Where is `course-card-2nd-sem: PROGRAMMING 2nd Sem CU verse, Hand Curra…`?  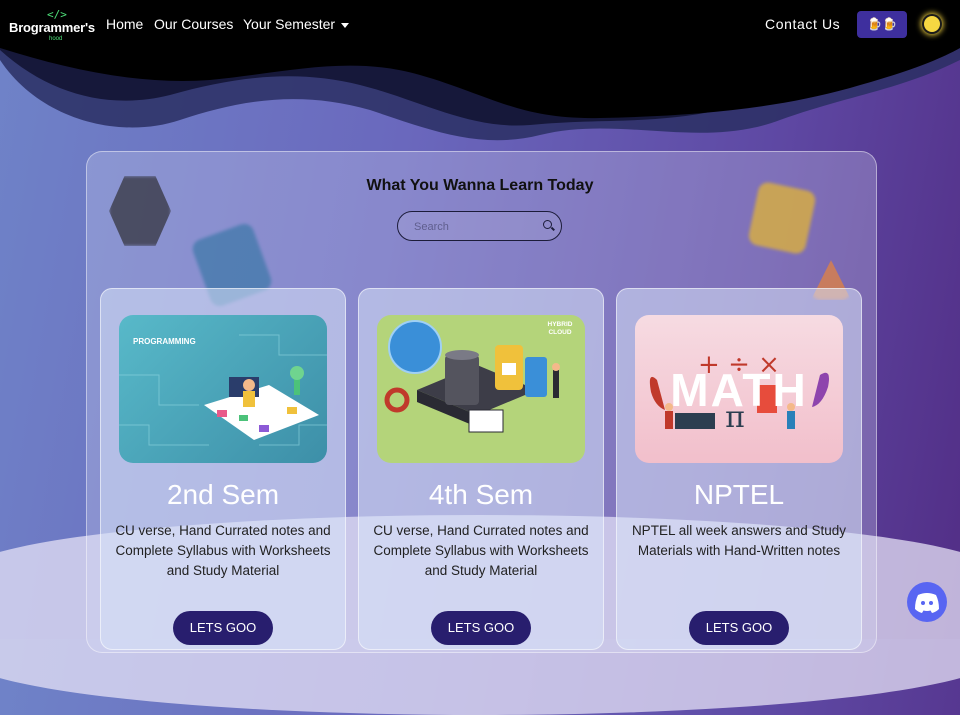 course-card-2nd-sem: PROGRAMMING 2nd Sem CU verse, Hand Curra… is located at coordinates (223, 469).